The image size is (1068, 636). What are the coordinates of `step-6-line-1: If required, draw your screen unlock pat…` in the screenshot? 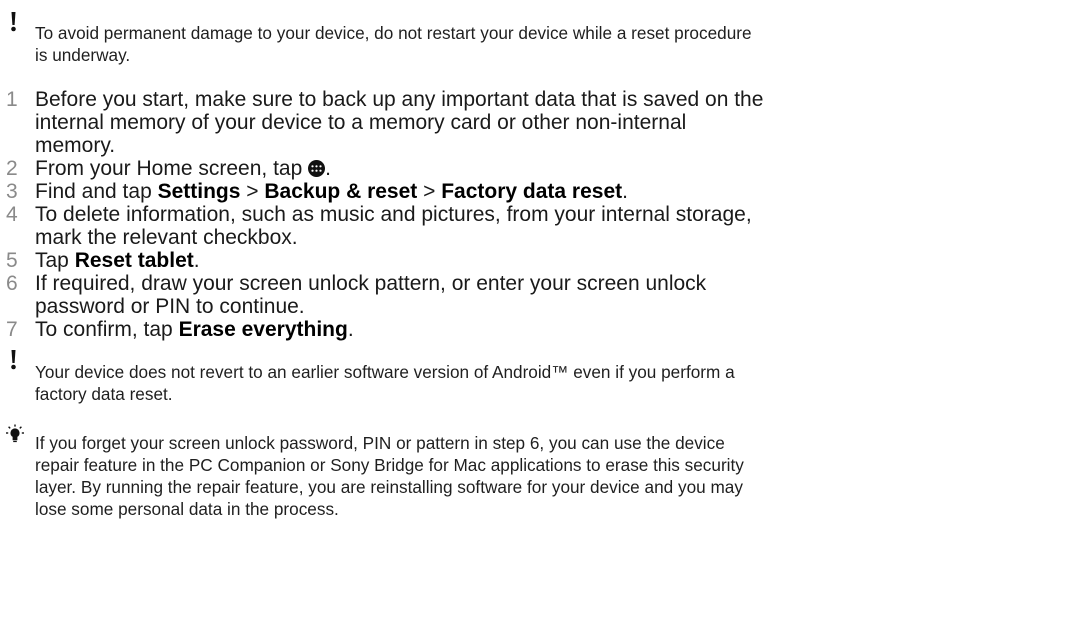 It's located at (371, 283).